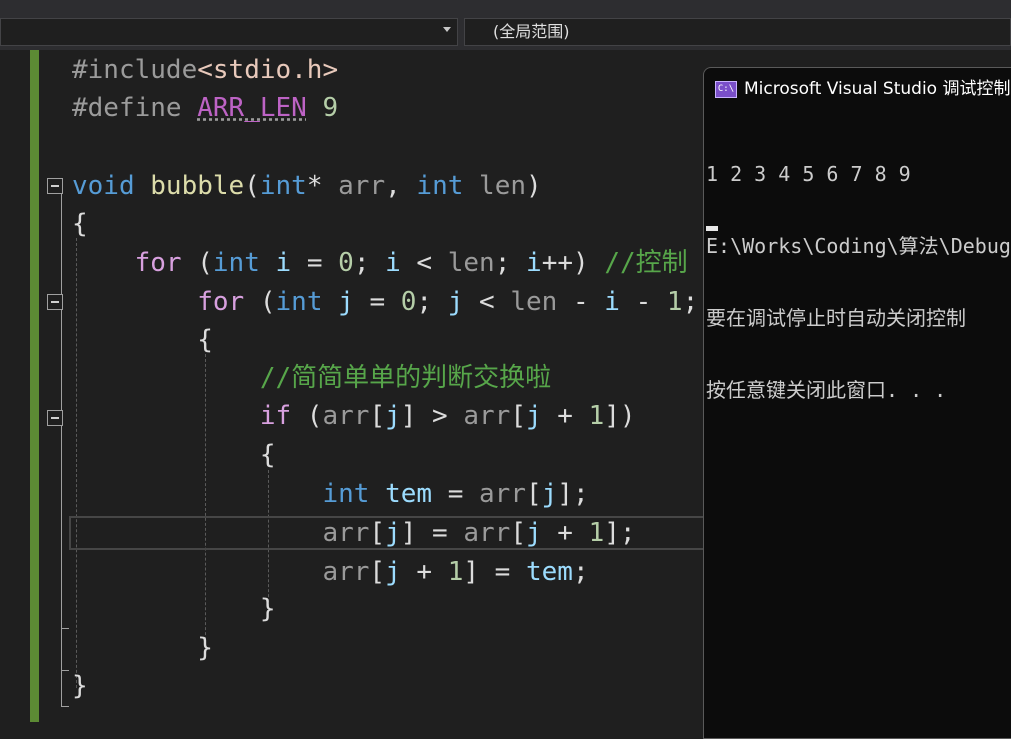  Describe the element at coordinates (424, 263) in the screenshot. I see `code-token: <` at that location.